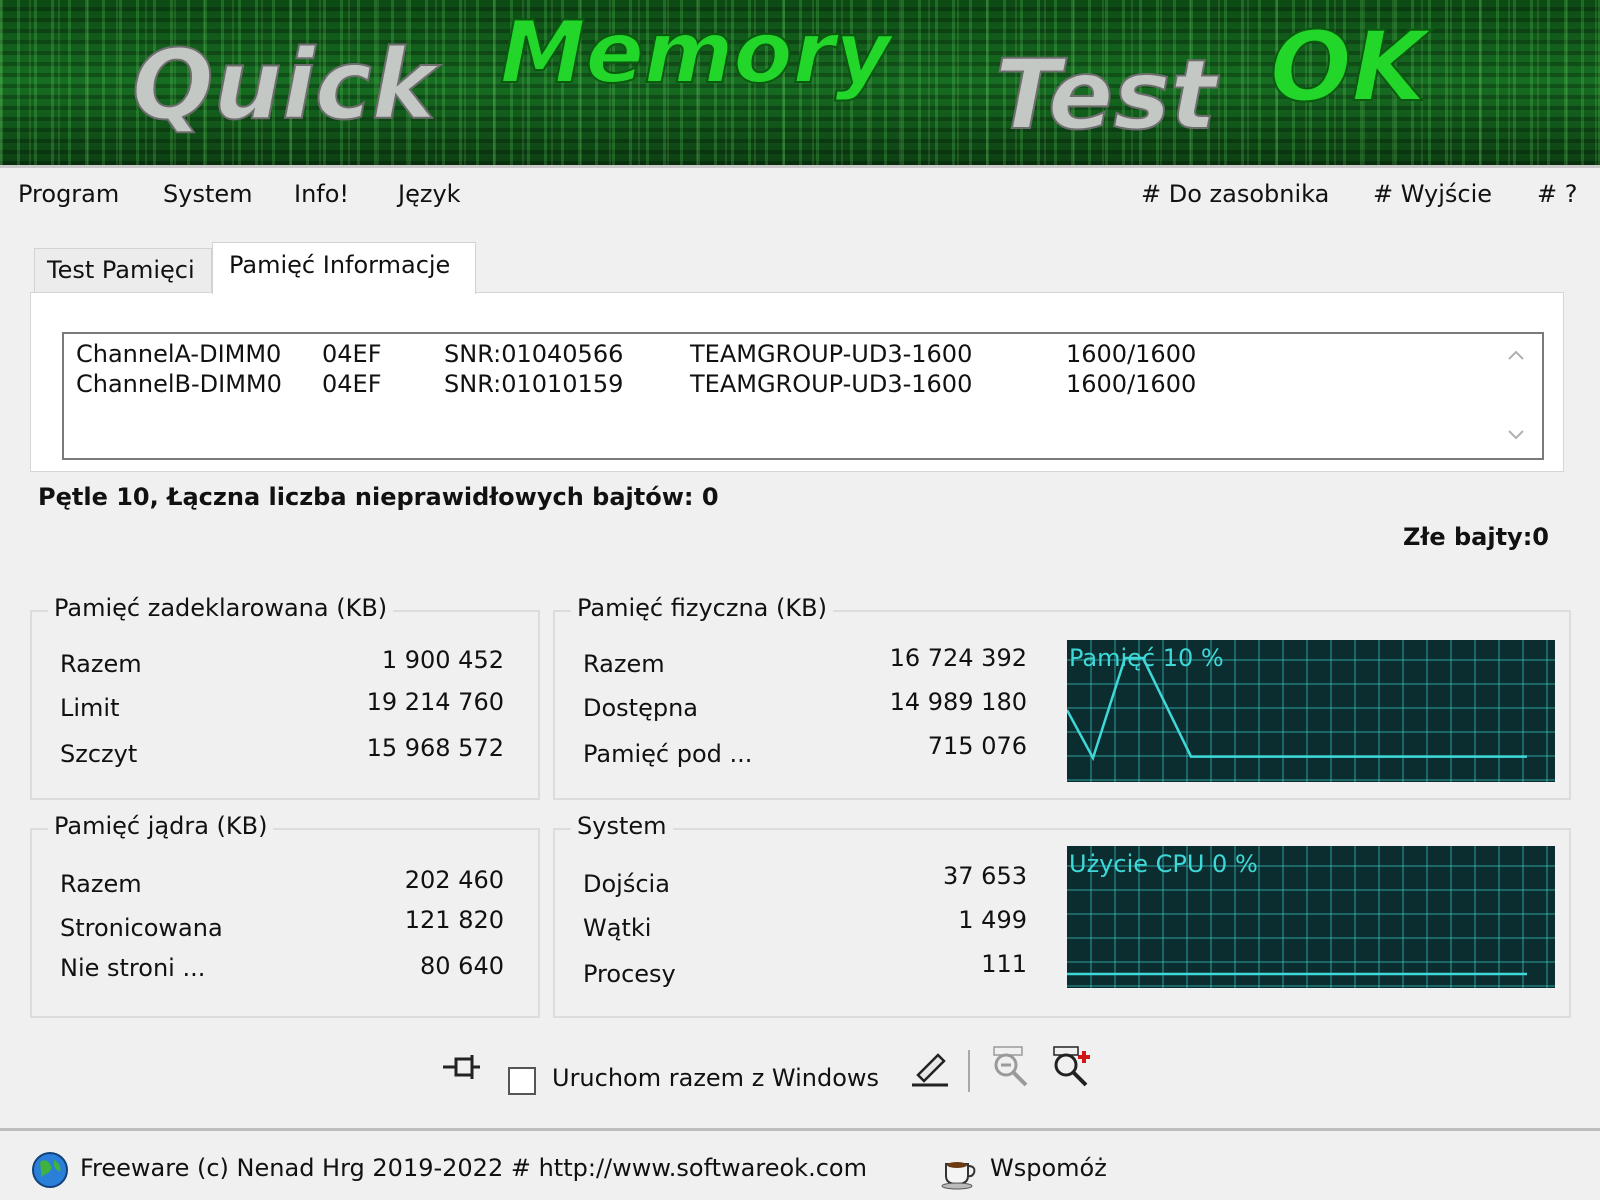  Describe the element at coordinates (1311, 917) in the screenshot. I see `cpu-usage-graph: Użycie CPU 0 %` at that location.